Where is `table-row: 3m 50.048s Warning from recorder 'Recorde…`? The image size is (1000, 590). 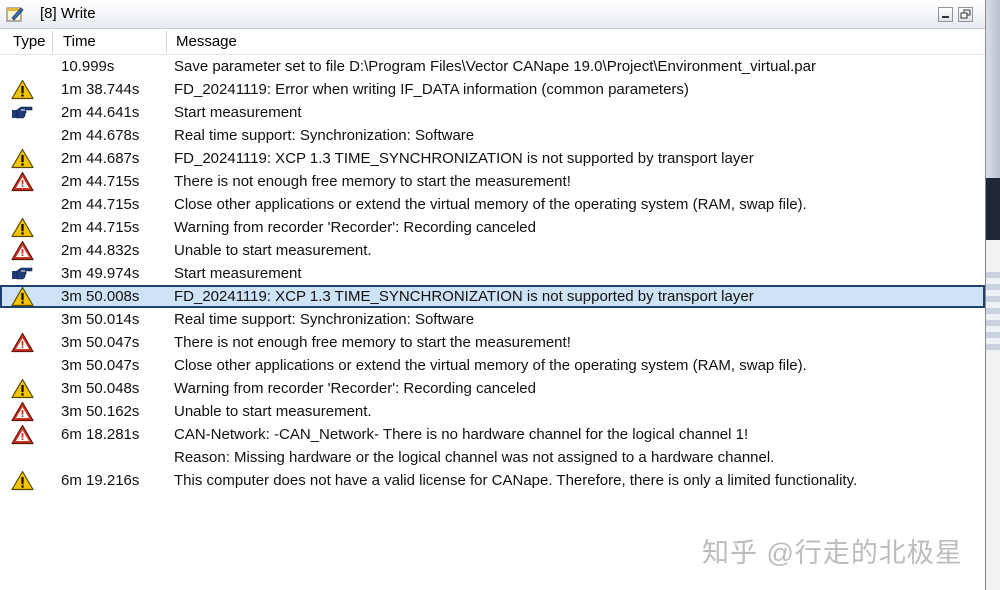 table-row: 3m 50.048s Warning from recorder 'Recorde… is located at coordinates (492, 388).